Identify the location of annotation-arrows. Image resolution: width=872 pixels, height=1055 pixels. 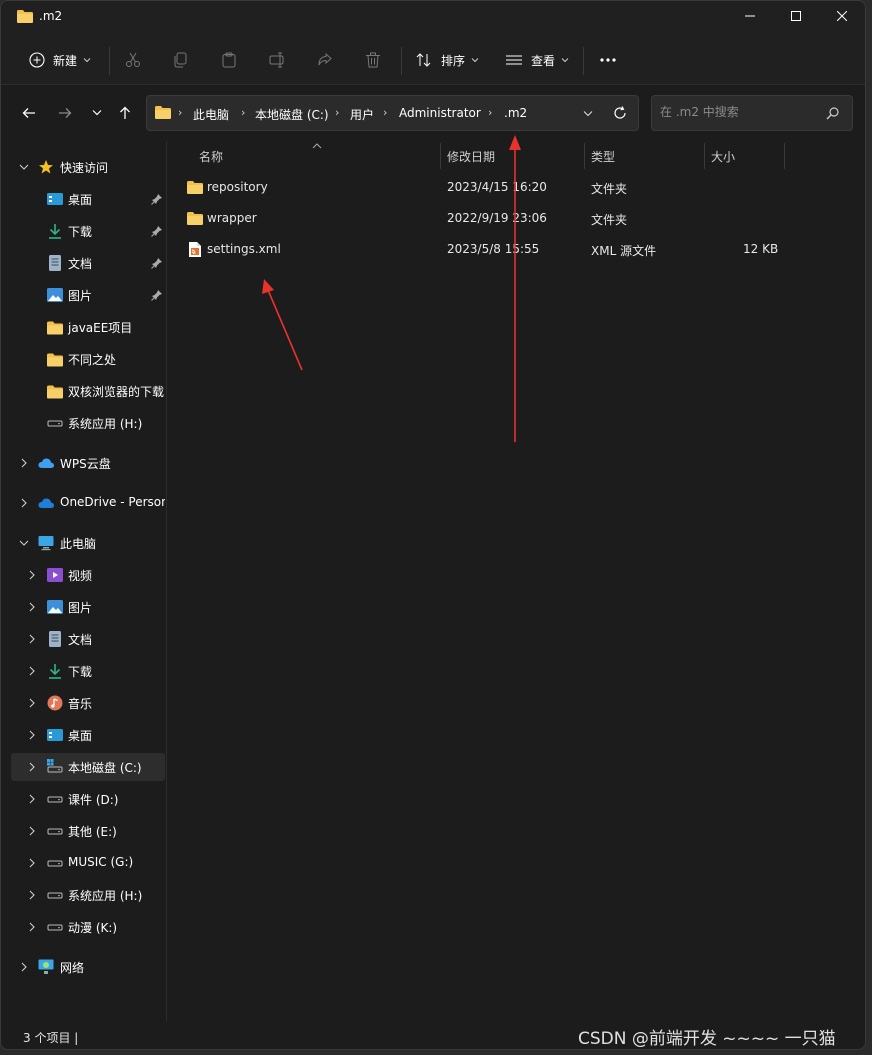
(391, 288).